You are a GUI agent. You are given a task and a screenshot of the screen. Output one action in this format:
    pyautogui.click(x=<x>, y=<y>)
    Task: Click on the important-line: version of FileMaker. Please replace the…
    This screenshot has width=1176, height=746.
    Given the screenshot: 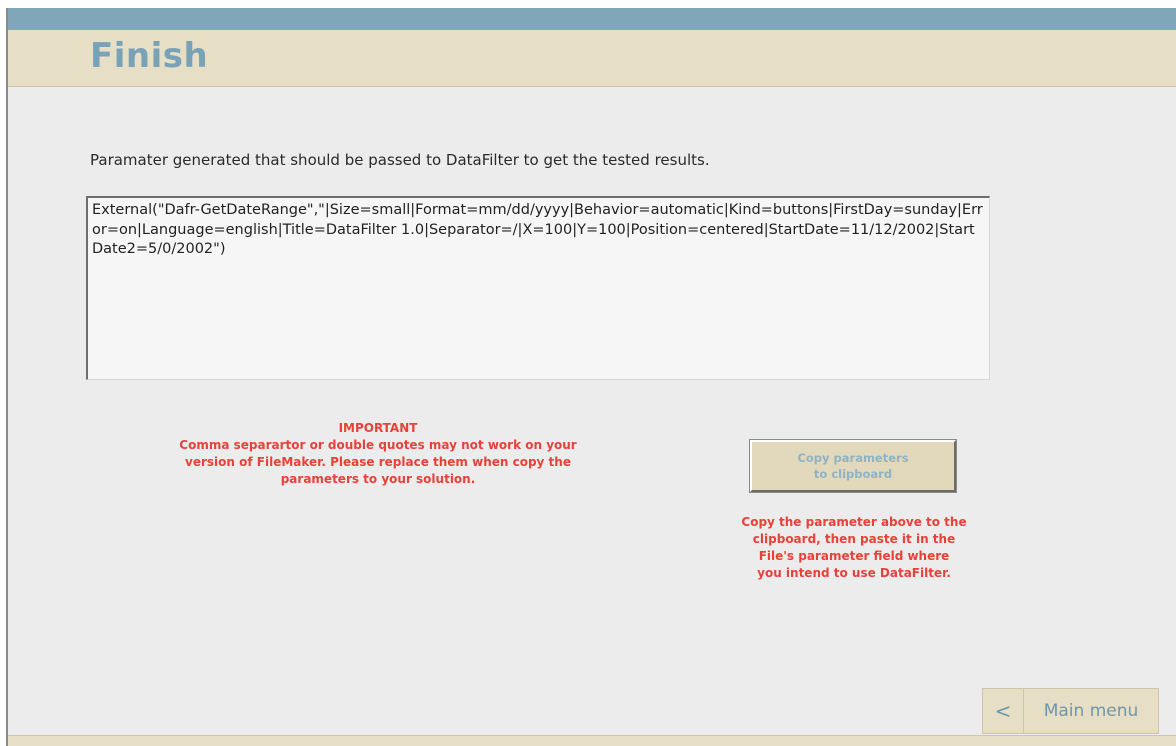 What is the action you would take?
    pyautogui.click(x=378, y=462)
    